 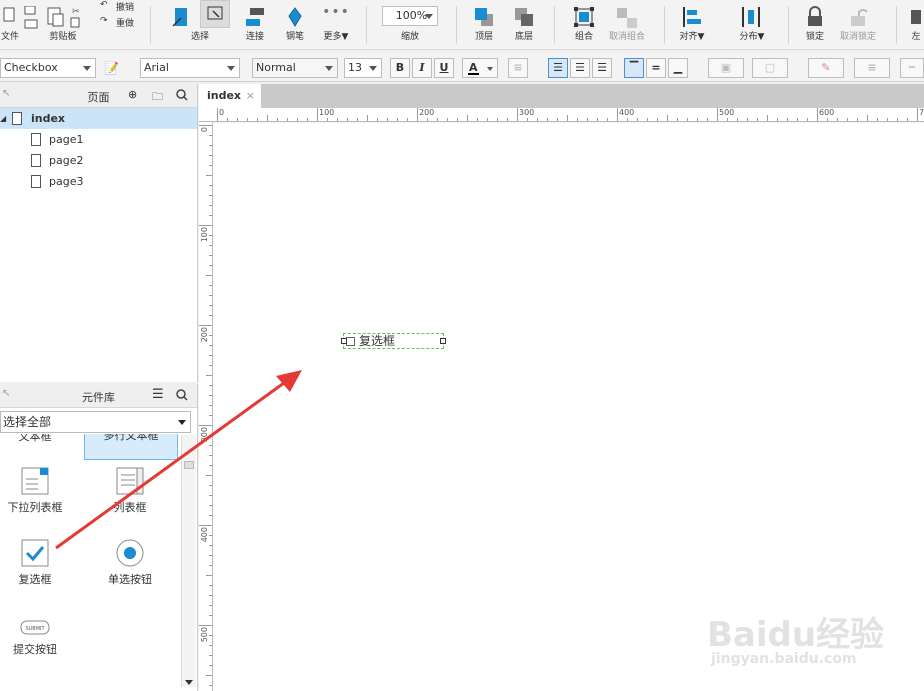 What do you see at coordinates (98, 181) in the screenshot?
I see `page-item-page3: page3` at bounding box center [98, 181].